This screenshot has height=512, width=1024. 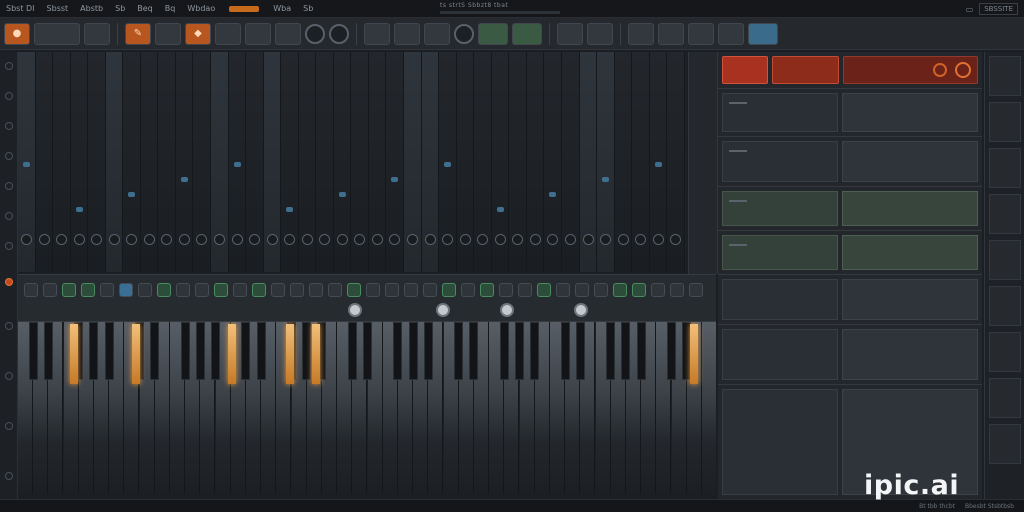 I want to click on menu-item-2: Sbsst, so click(x=58, y=8).